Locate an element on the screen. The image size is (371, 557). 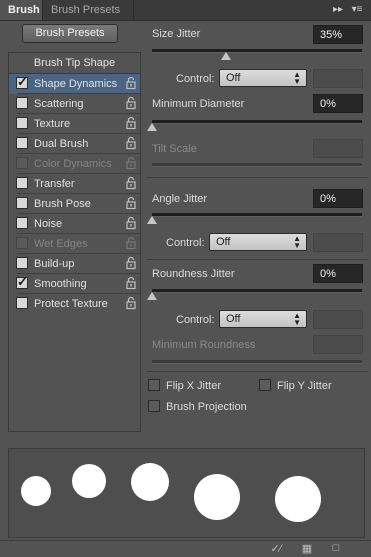
list-item-brush-pose: Brush Pose is located at coordinates (74, 204).